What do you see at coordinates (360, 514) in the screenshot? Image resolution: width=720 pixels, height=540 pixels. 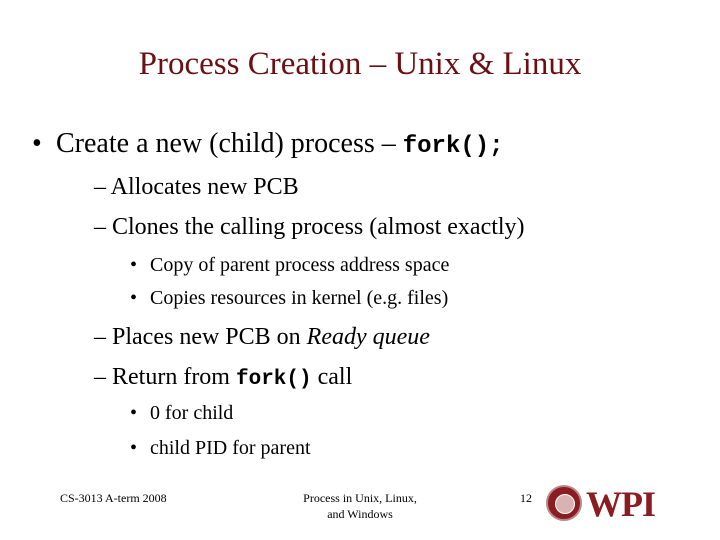 I see `footer-topic-line2: and Windows` at bounding box center [360, 514].